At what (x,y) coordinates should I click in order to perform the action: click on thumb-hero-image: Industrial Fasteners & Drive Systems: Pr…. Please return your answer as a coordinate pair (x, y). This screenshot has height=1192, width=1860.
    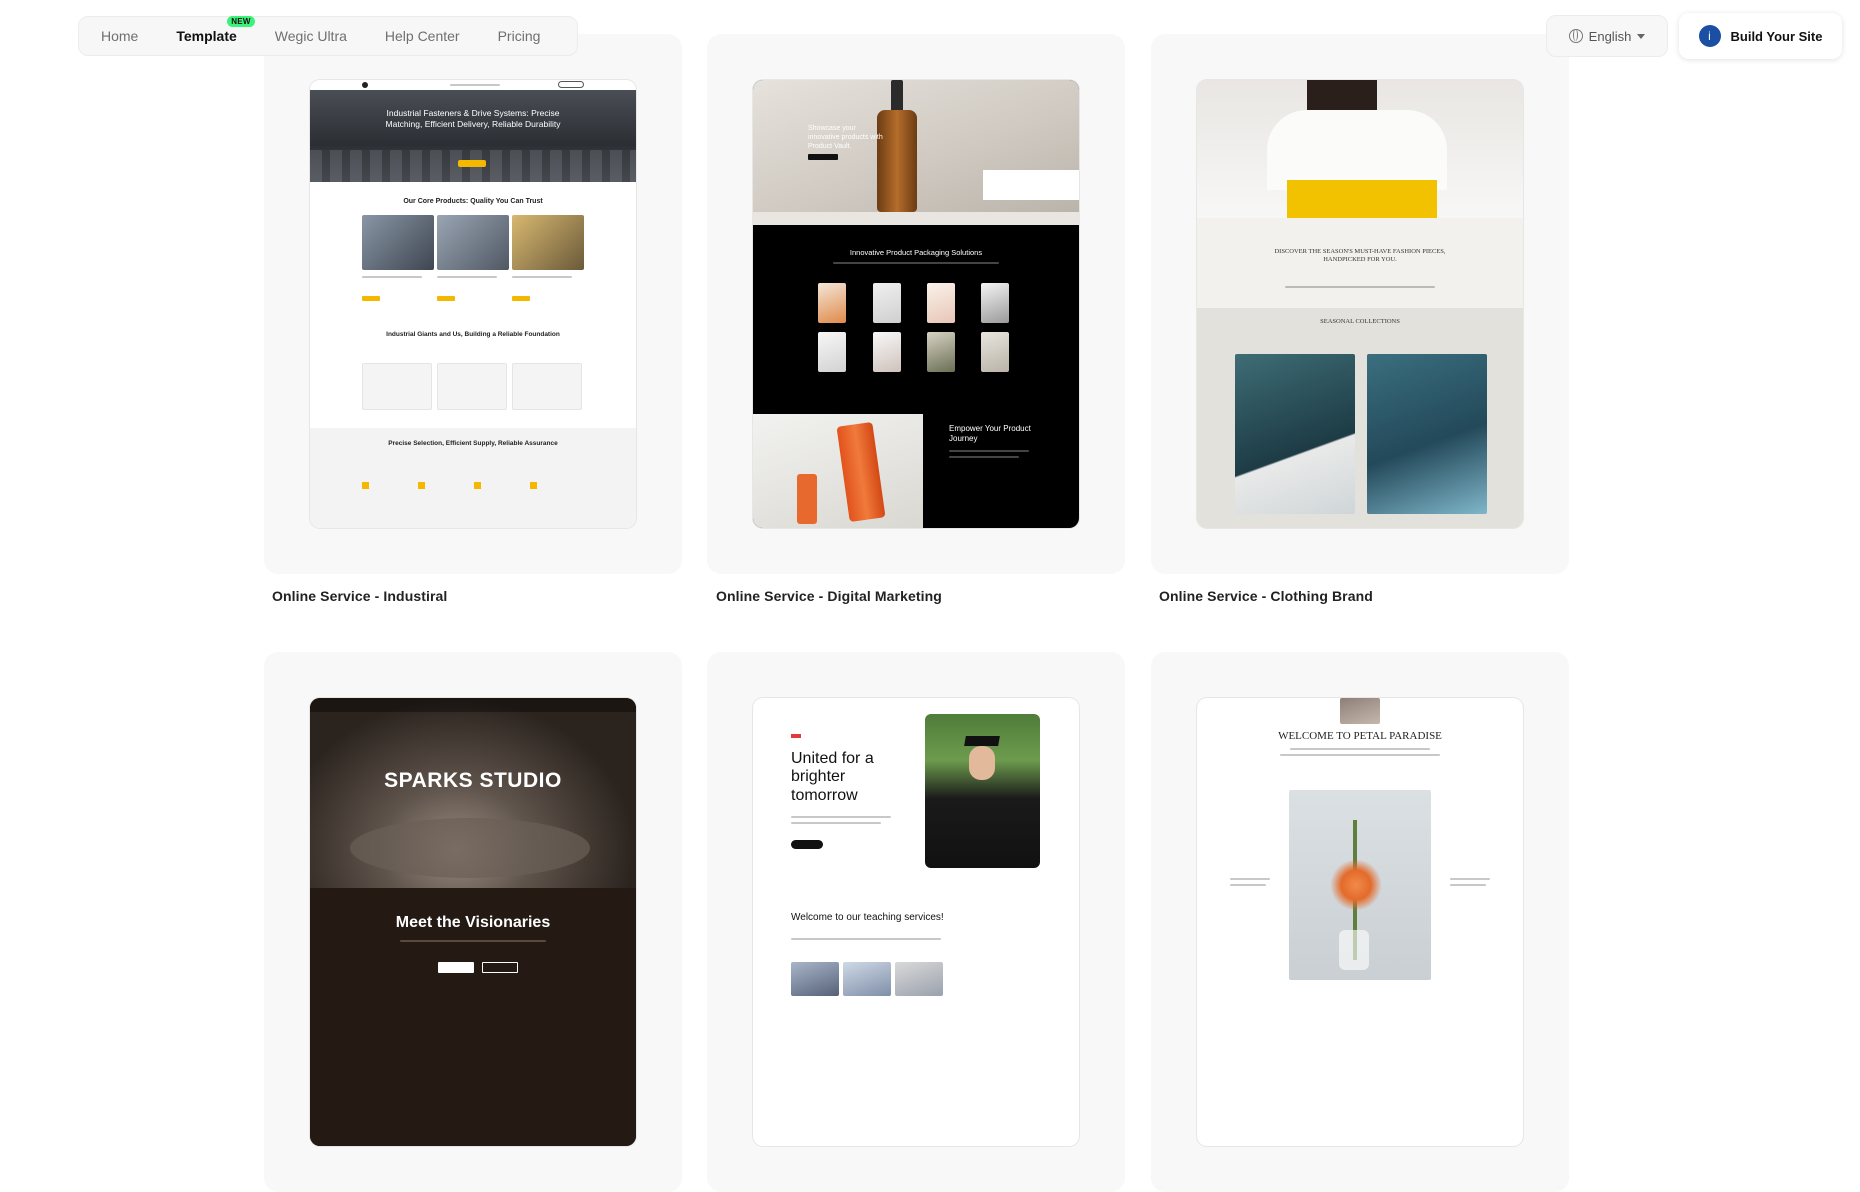
    Looking at the image, I should click on (473, 136).